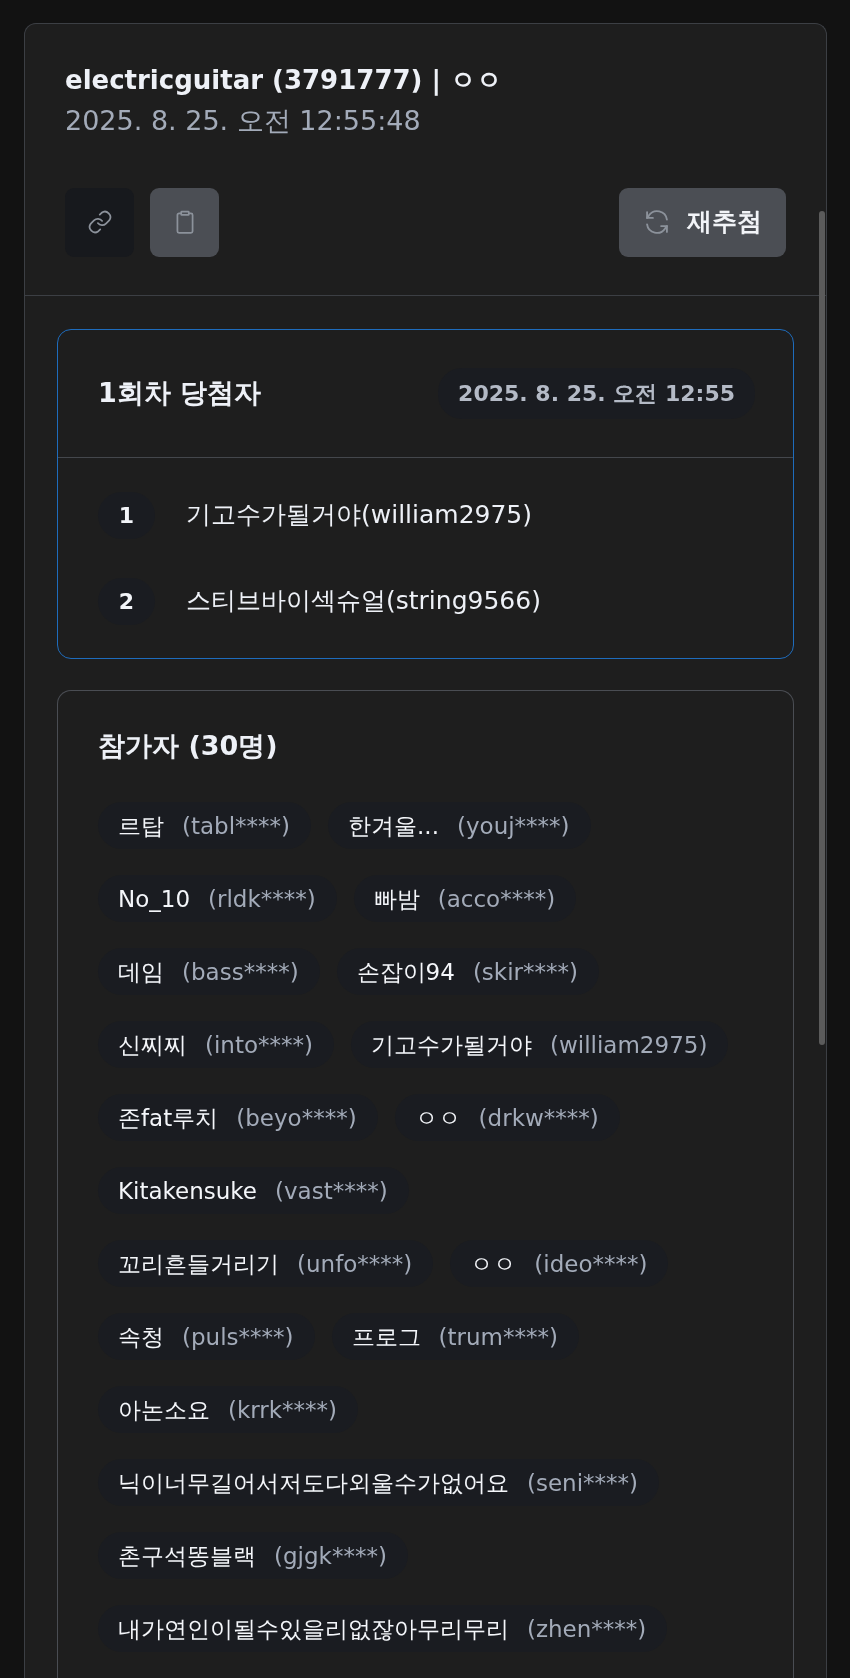 This screenshot has width=850, height=1678. Describe the element at coordinates (180, 392) in the screenshot. I see `winners-heading: 1회차 당첨자` at that location.